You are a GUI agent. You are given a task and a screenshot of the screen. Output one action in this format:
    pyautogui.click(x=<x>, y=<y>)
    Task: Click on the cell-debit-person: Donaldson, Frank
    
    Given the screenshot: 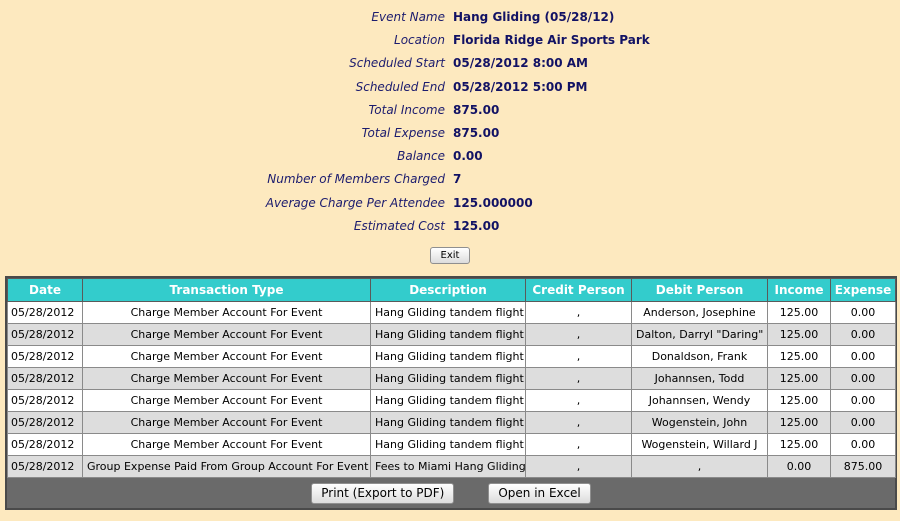 What is the action you would take?
    pyautogui.click(x=699, y=356)
    